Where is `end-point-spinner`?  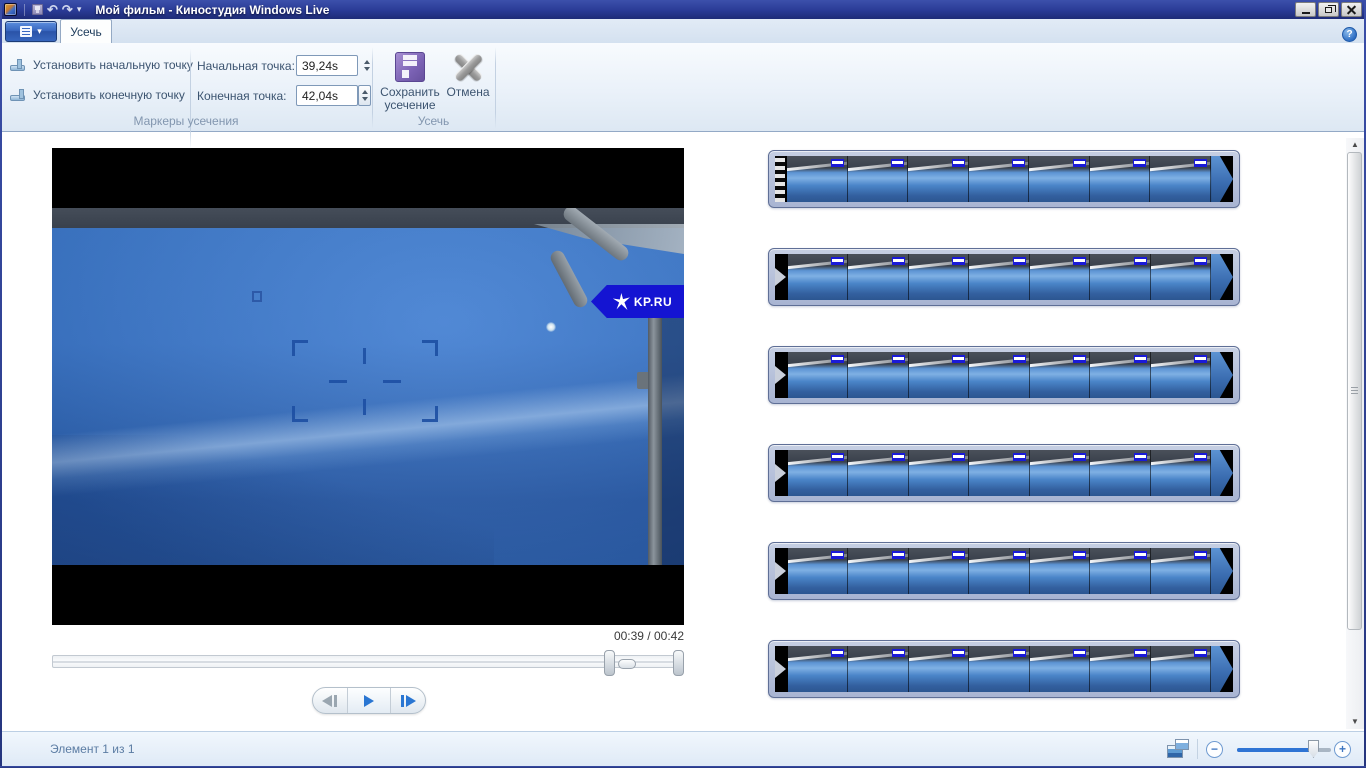
end-point-spinner is located at coordinates (364, 95).